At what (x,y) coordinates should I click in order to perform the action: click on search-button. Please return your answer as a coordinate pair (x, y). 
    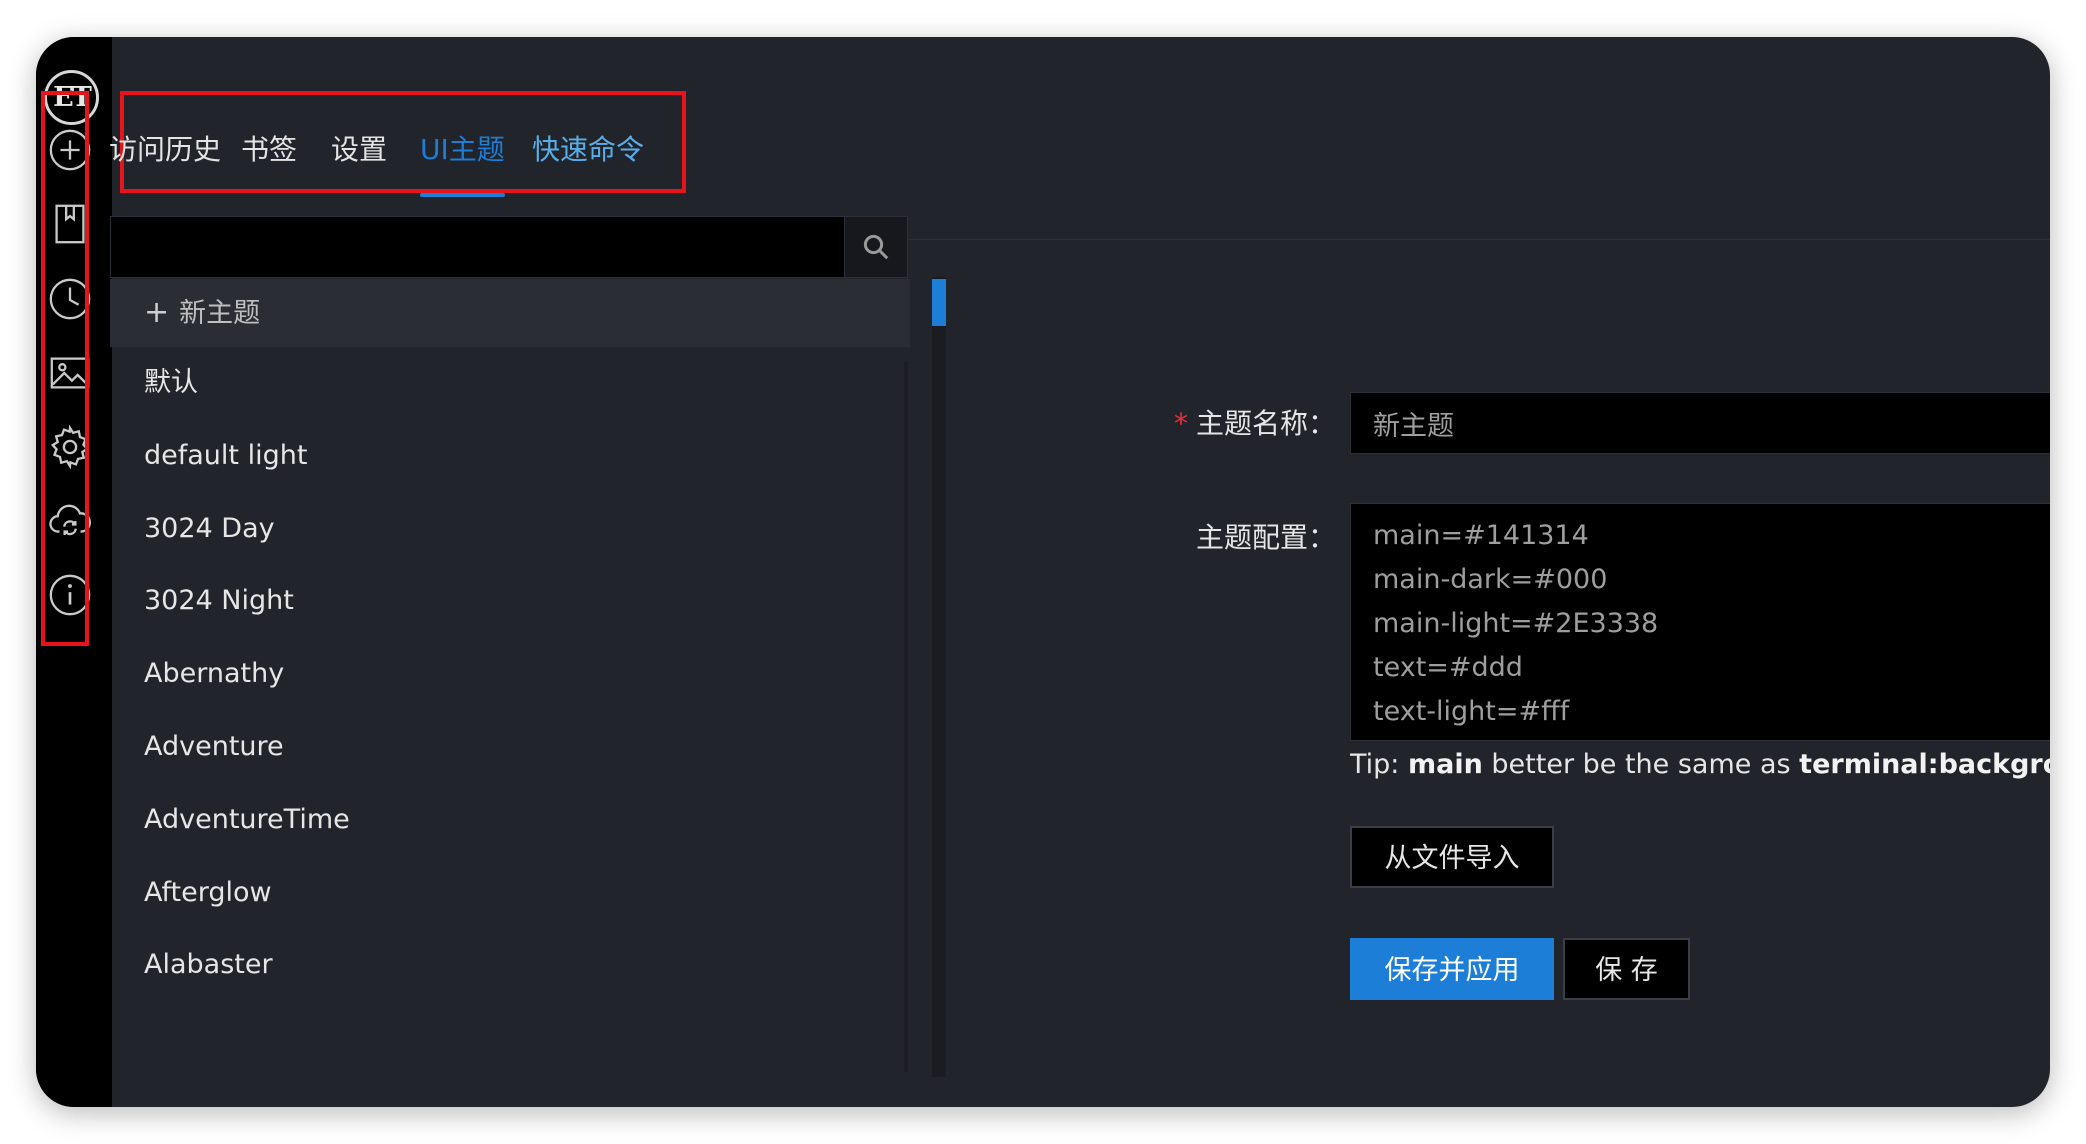
    Looking at the image, I should click on (875, 247).